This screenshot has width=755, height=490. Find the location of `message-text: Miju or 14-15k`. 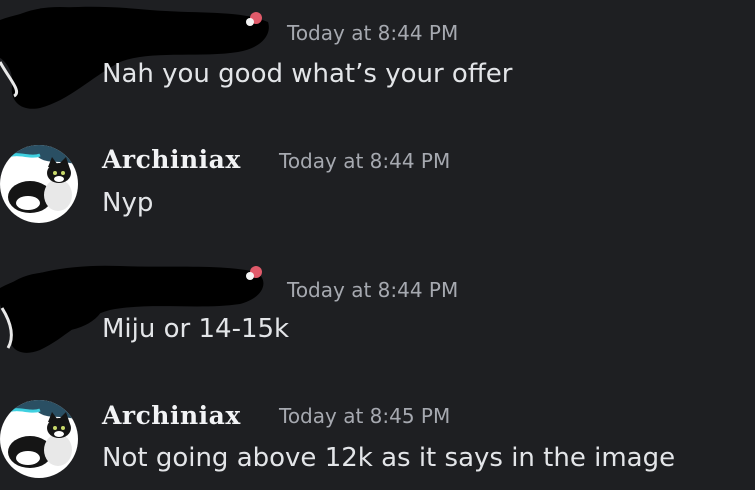

message-text: Miju or 14-15k is located at coordinates (196, 329).